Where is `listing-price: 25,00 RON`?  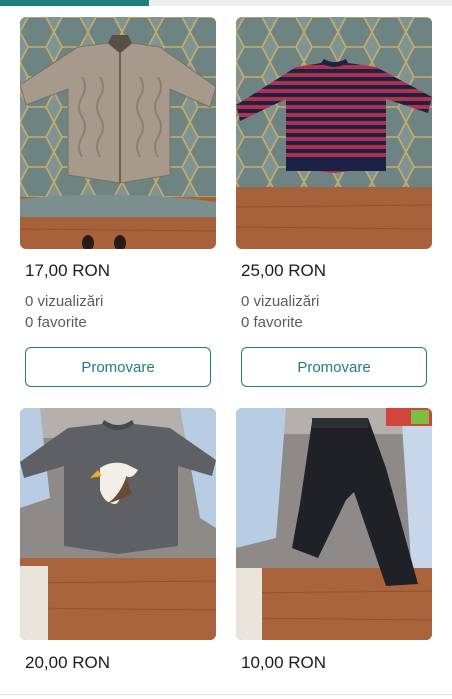
listing-price: 25,00 RON is located at coordinates (284, 270).